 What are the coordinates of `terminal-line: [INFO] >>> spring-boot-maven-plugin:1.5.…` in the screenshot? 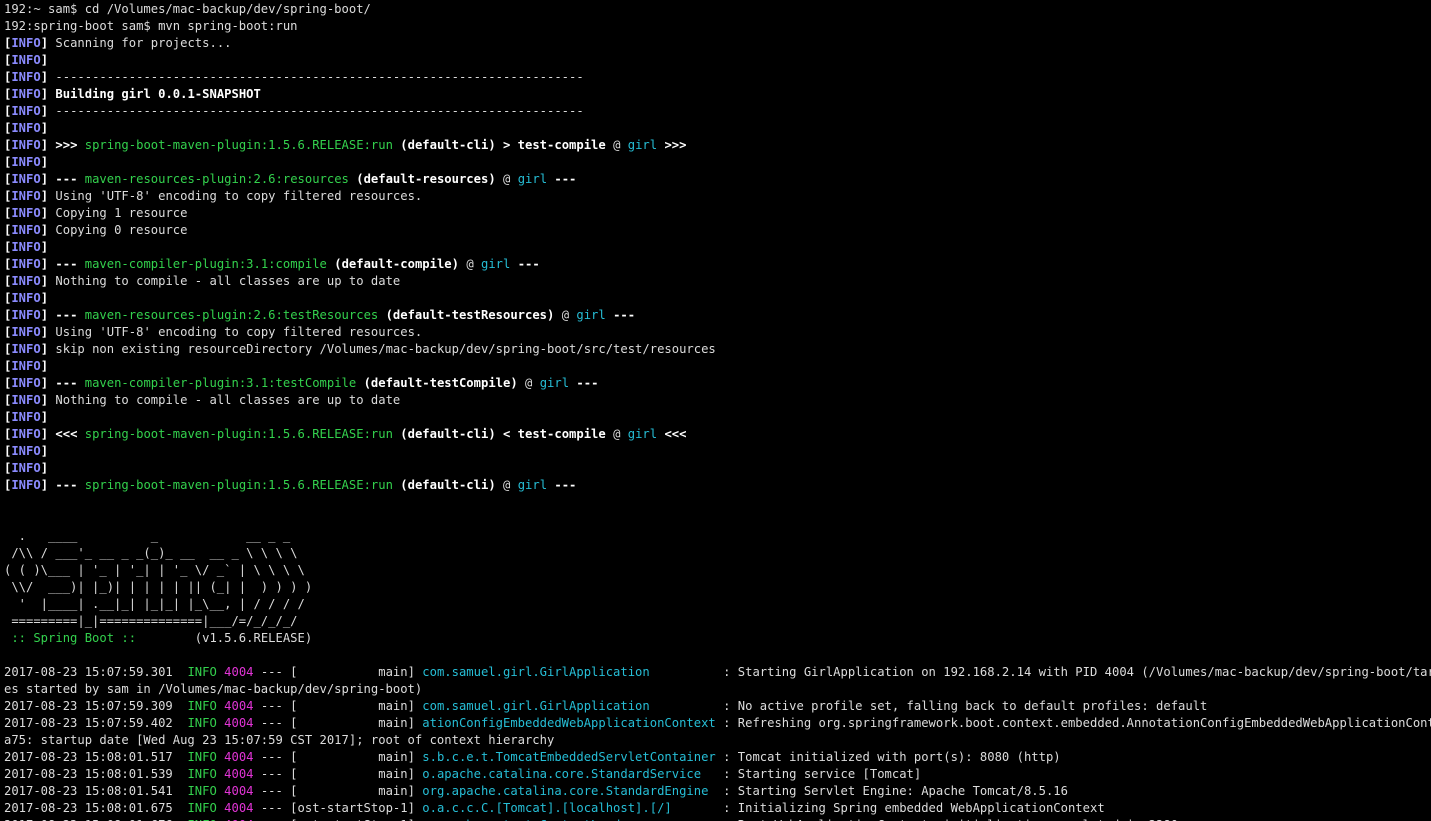 It's located at (717, 145).